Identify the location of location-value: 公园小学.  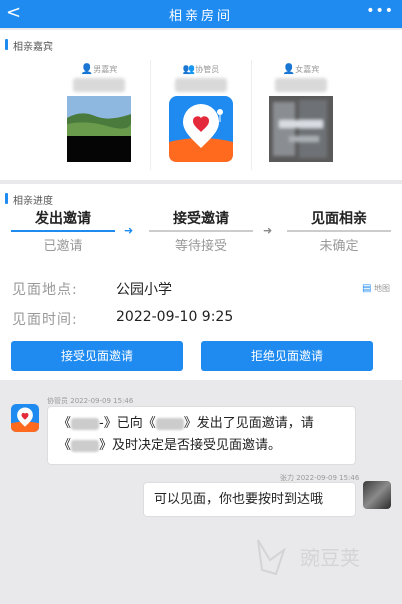
(144, 290).